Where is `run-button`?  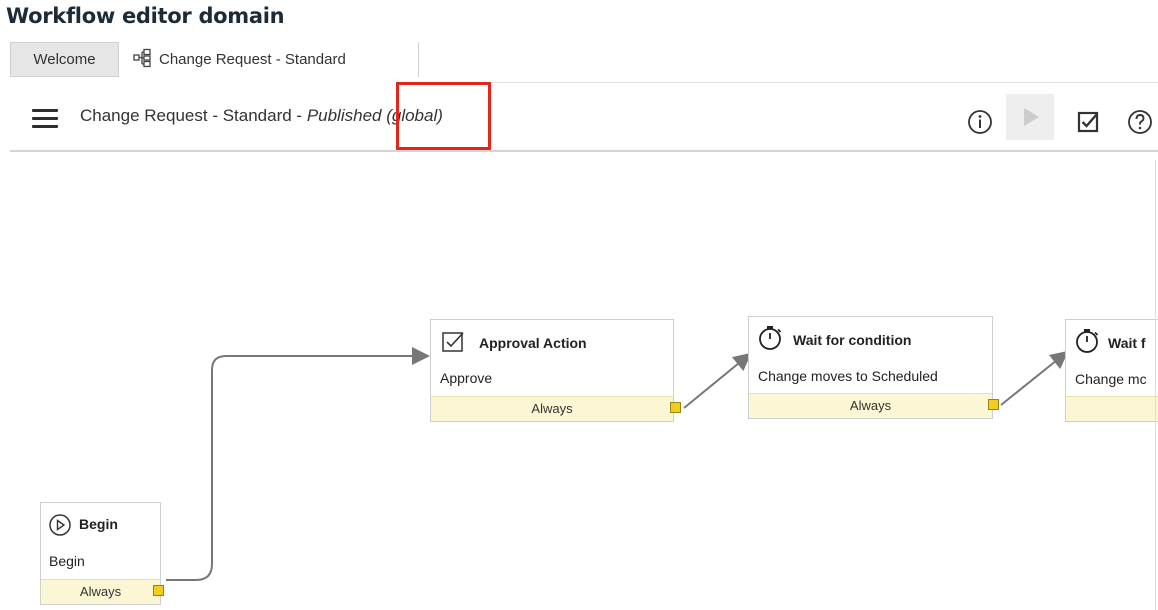 run-button is located at coordinates (1030, 117).